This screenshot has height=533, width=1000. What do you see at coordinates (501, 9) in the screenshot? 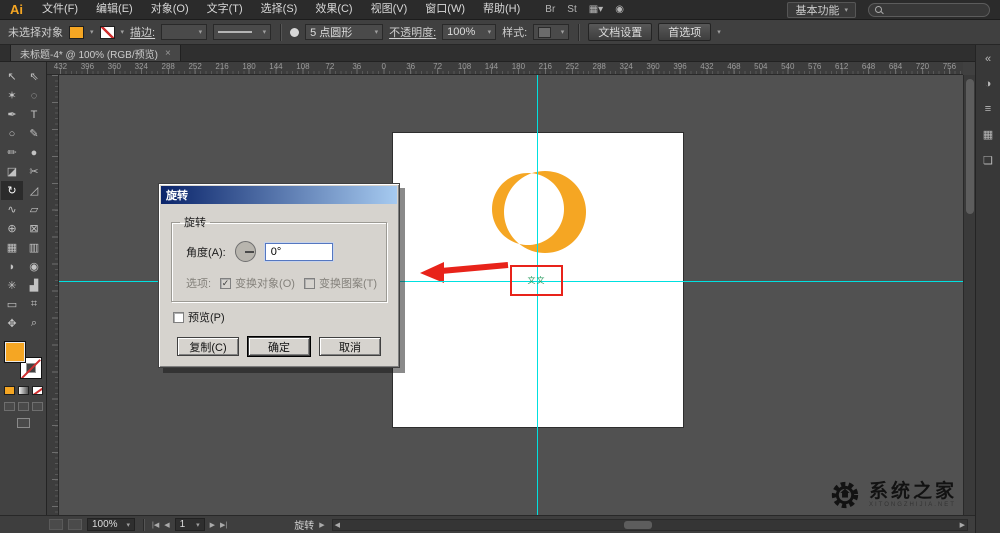
I see `menubar-item: 帮助(H)` at bounding box center [501, 9].